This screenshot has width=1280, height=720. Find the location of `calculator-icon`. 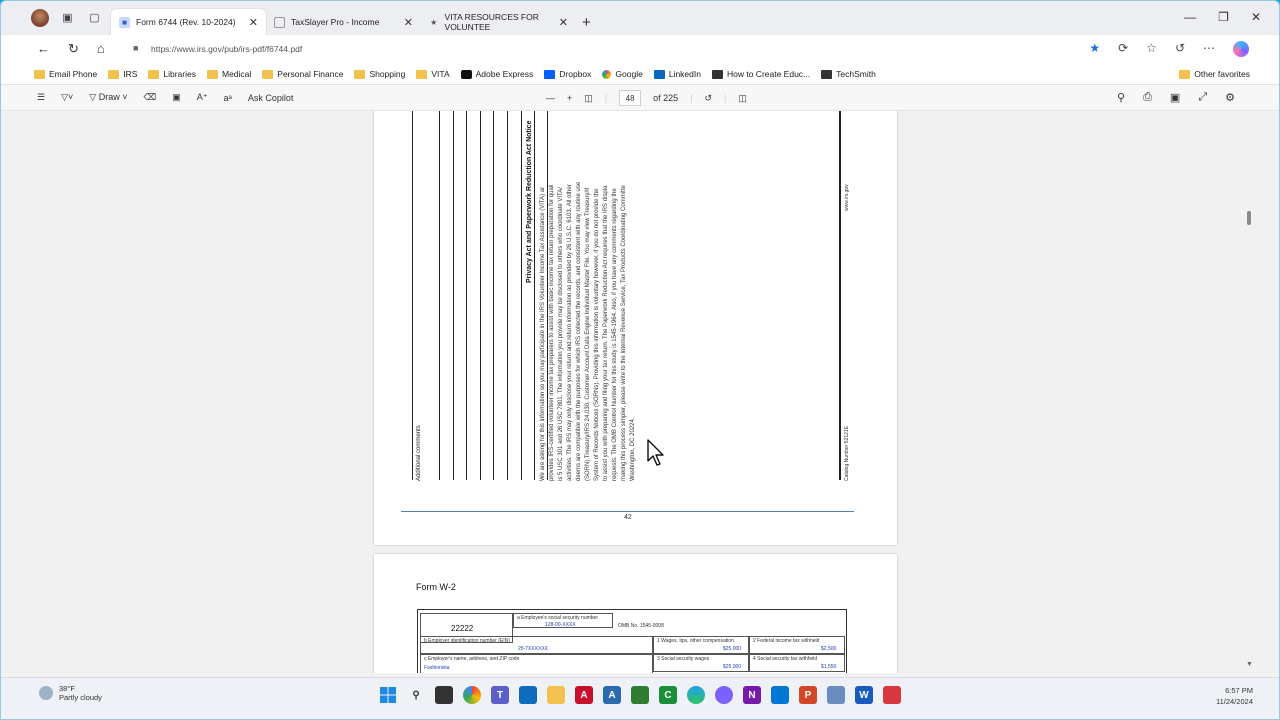

calculator-icon is located at coordinates (528, 695).